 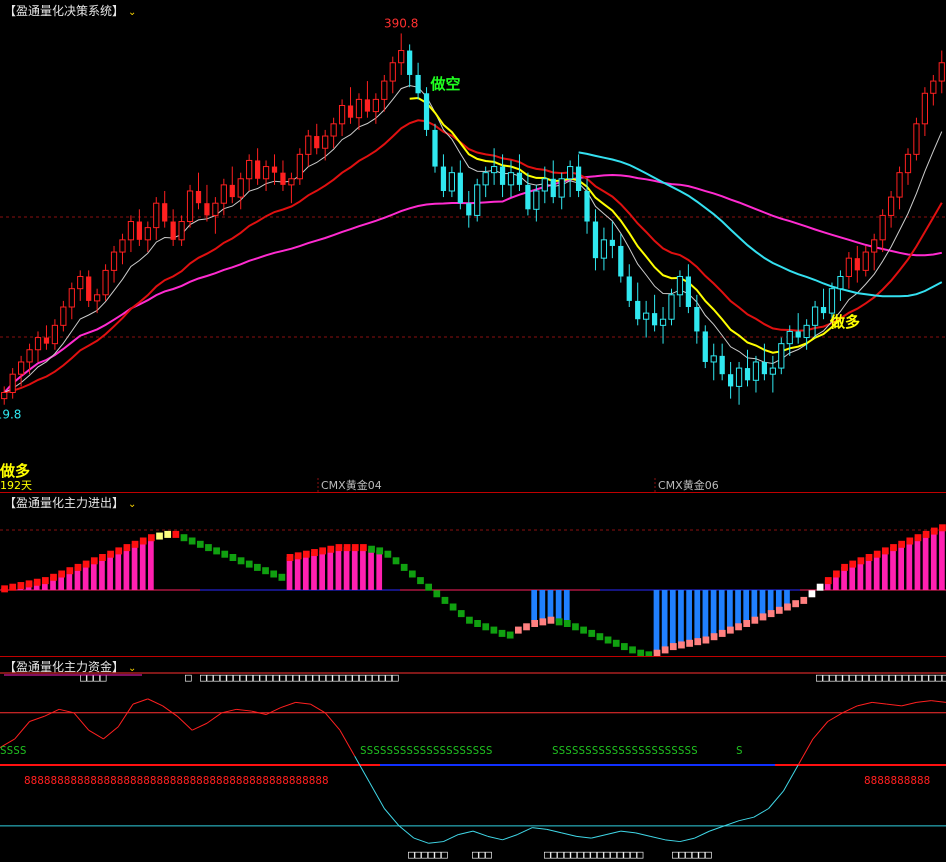 I want to click on flow-panel-title: 【盈通量化主力进出】 ⌄, so click(x=70, y=502).